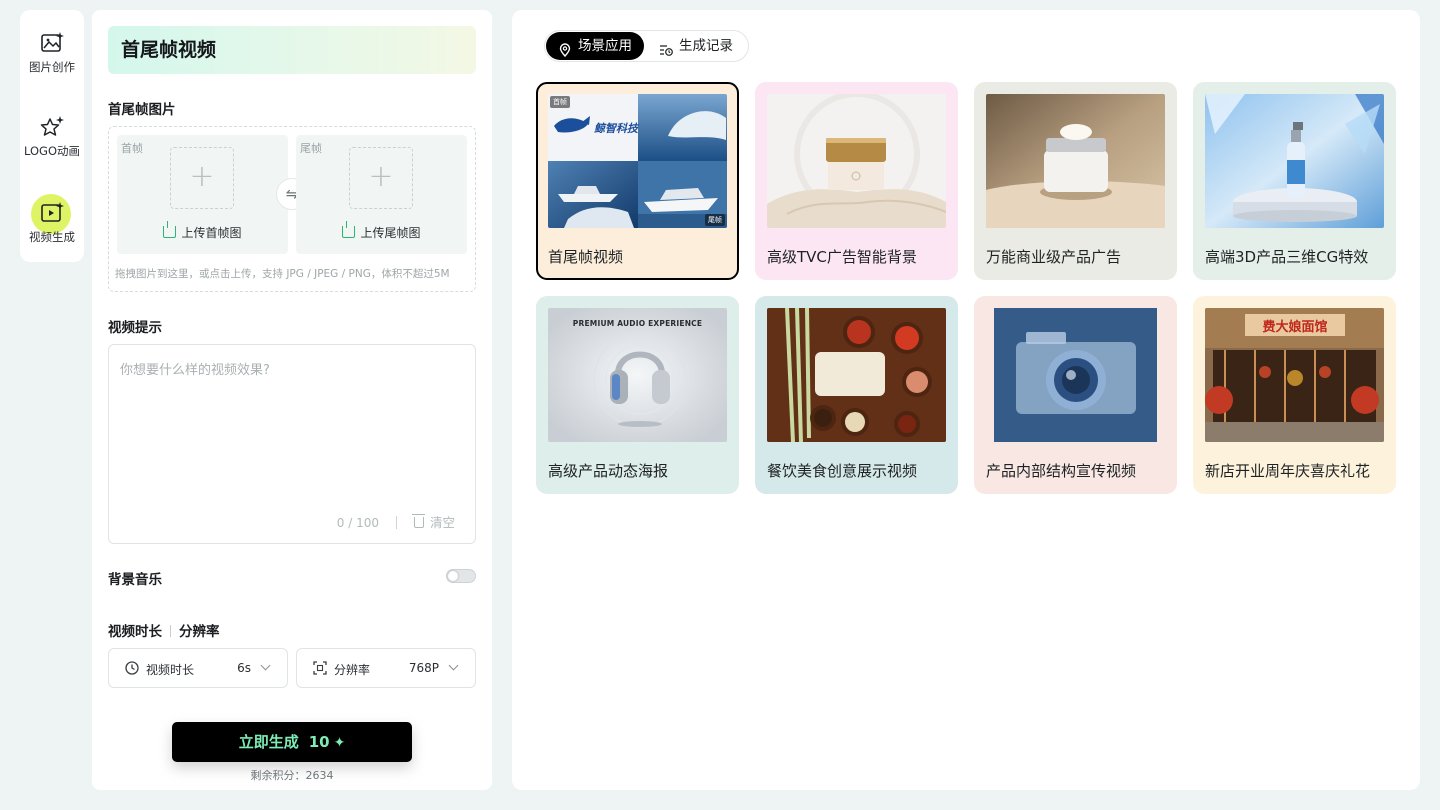 The height and width of the screenshot is (810, 1440). I want to click on scene-card-food-showcase: 餐饮美食创意展示视频, so click(856, 395).